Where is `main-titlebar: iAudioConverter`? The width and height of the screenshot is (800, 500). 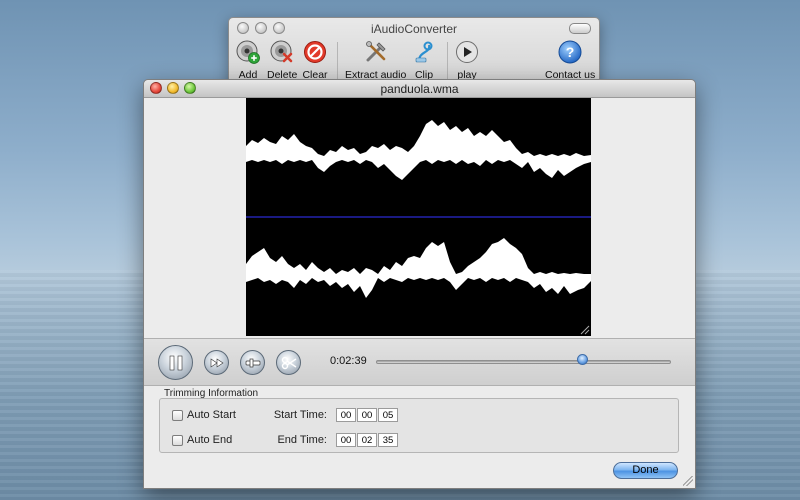
main-titlebar: iAudioConverter is located at coordinates (414, 28).